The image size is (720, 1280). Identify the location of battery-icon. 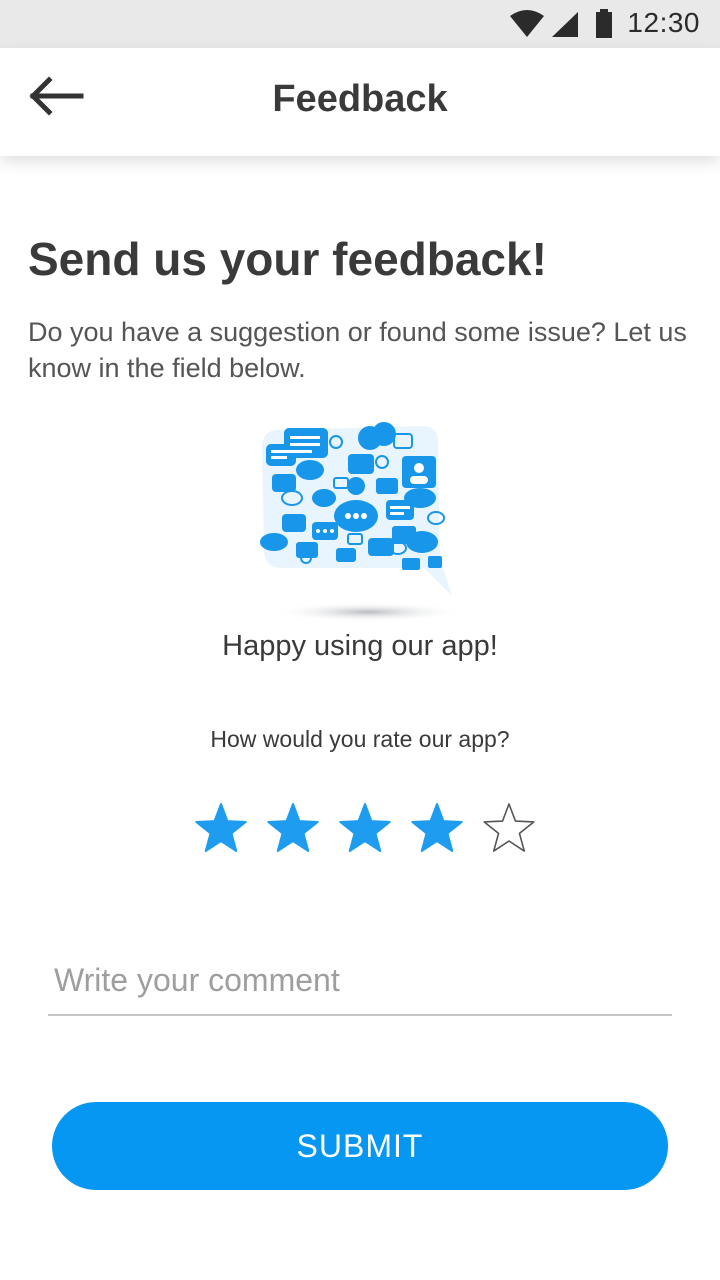
(604, 23).